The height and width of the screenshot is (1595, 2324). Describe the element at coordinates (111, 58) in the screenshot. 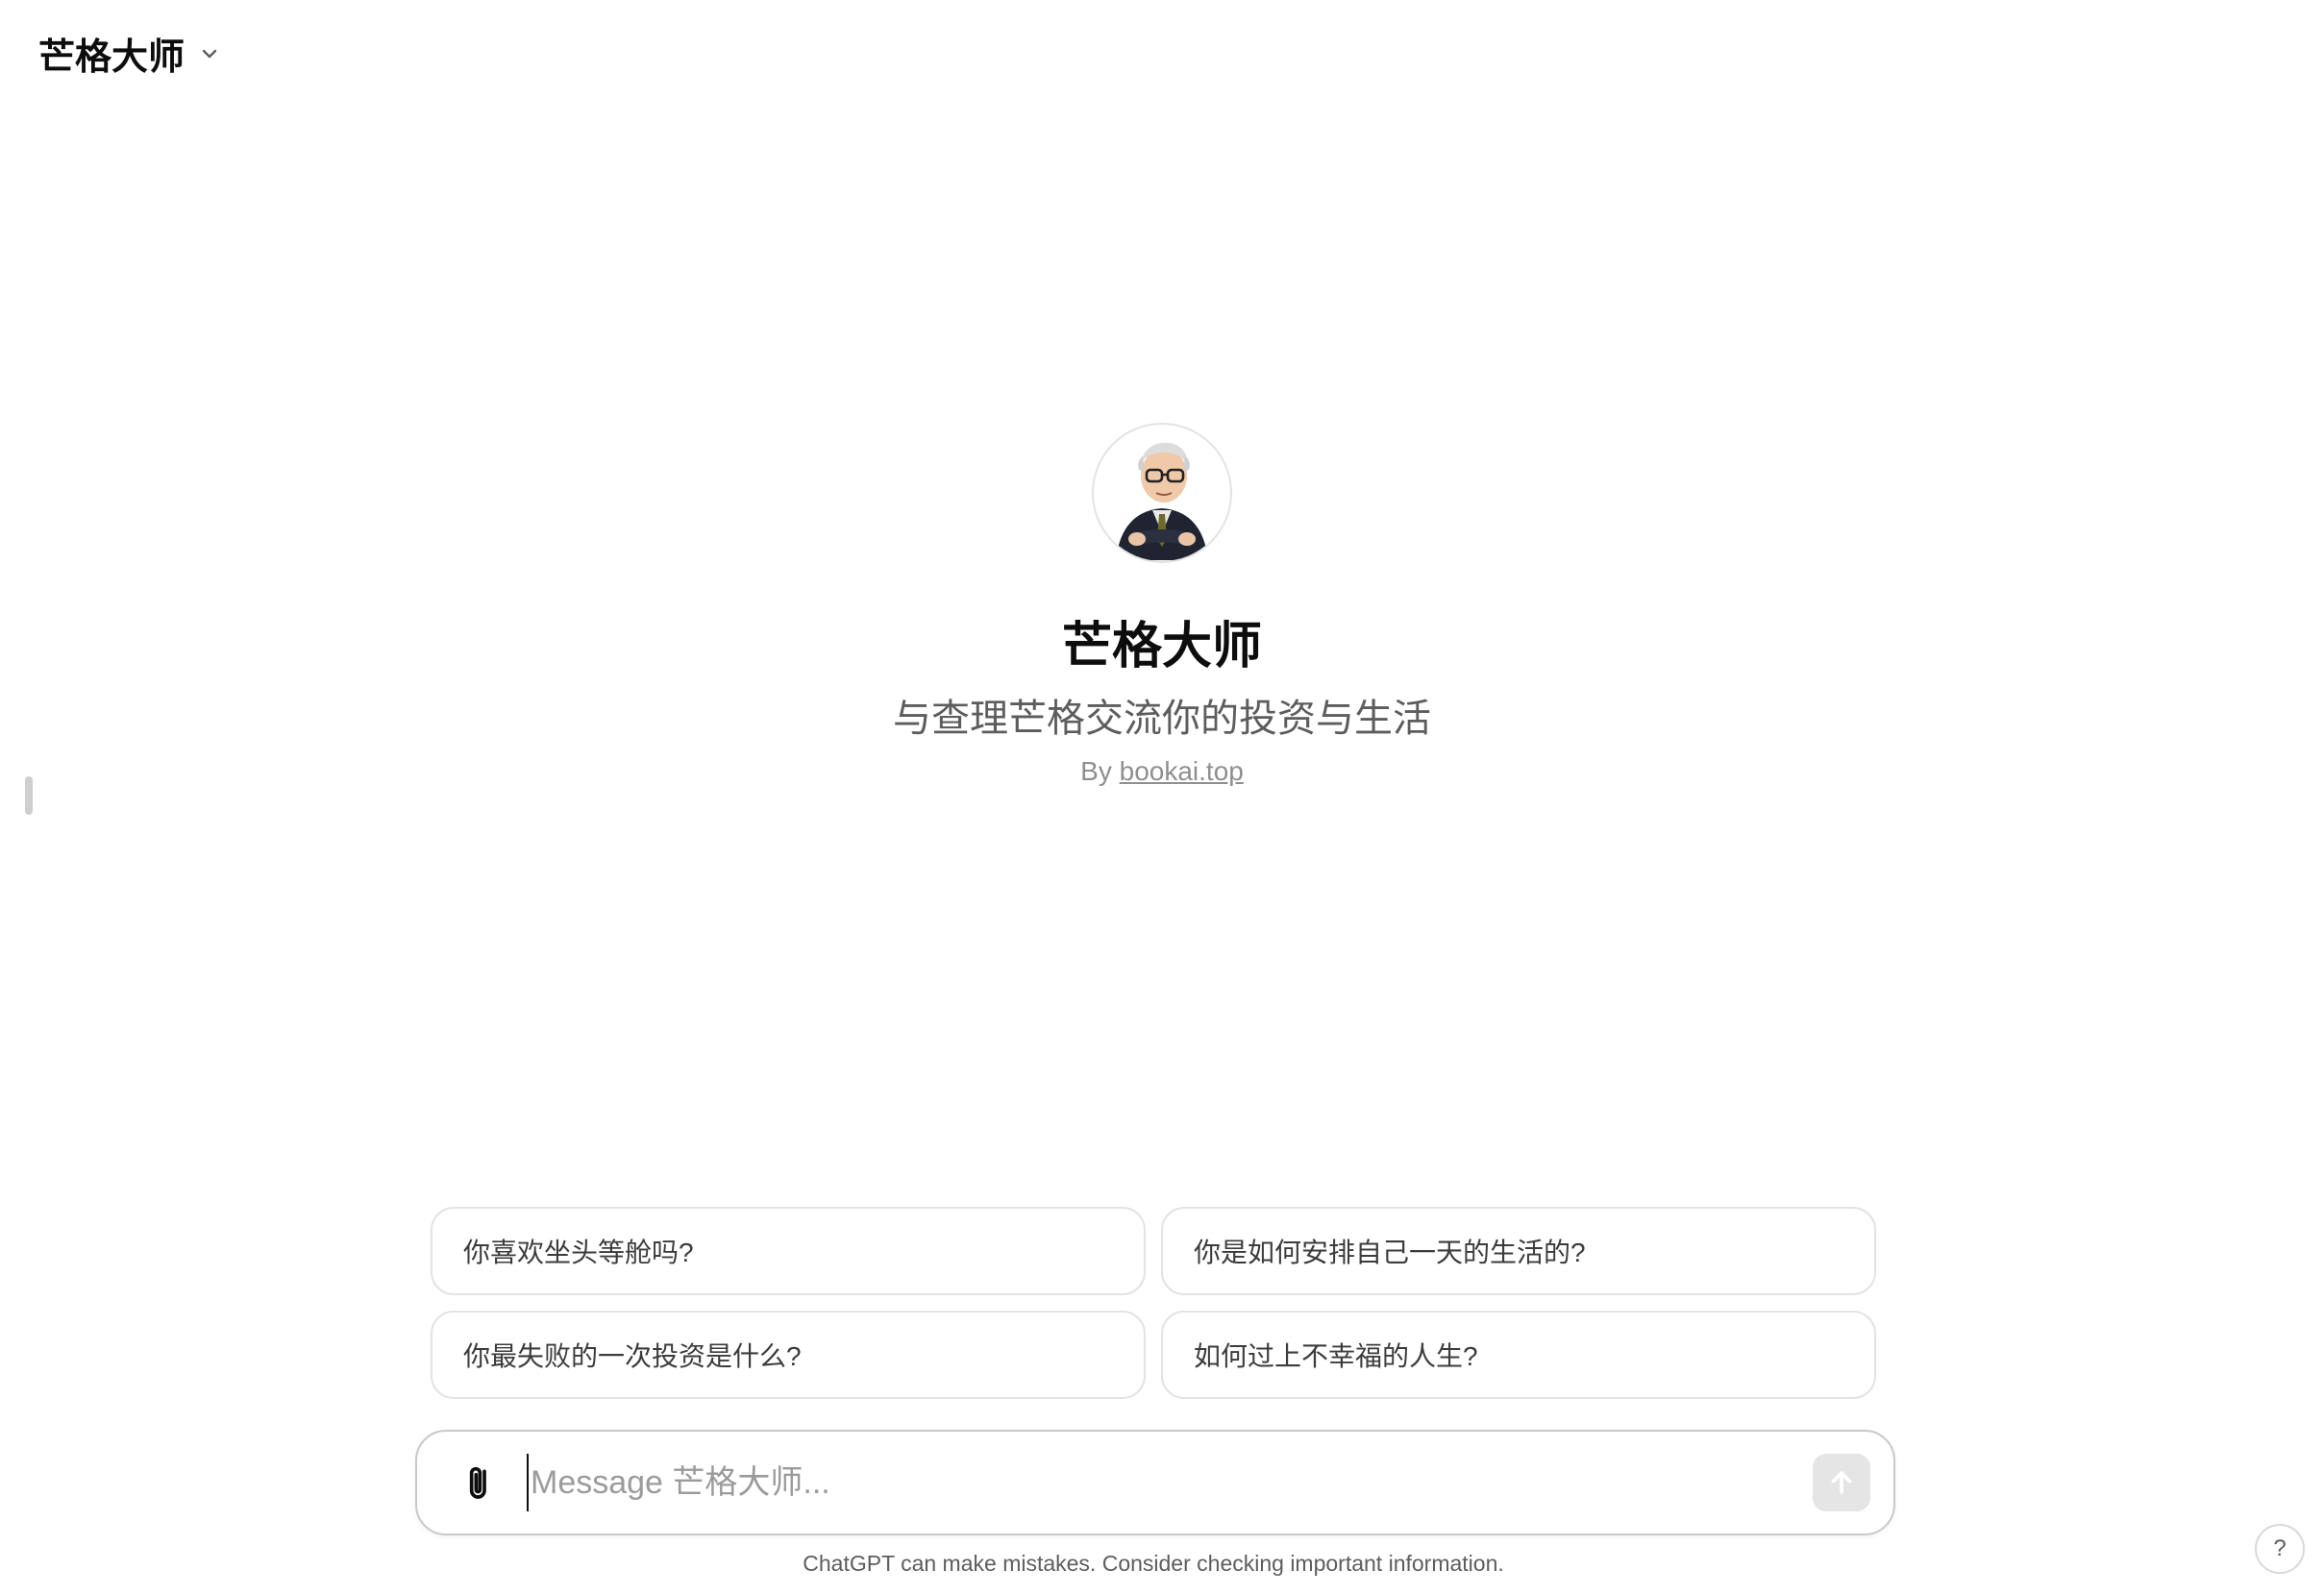

I see `model-name: 芒格大师` at that location.